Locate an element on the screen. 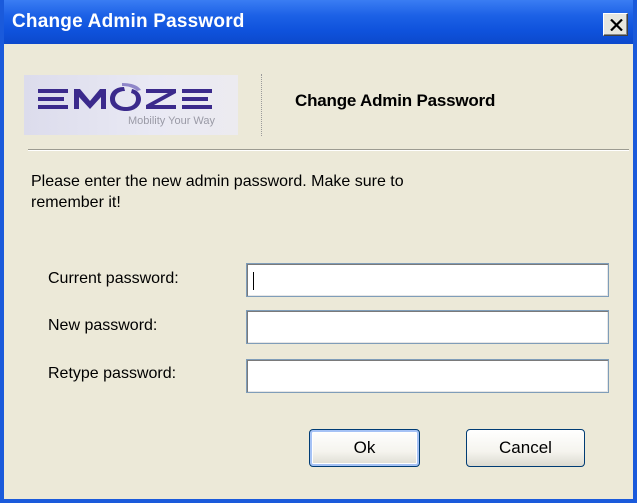 This screenshot has height=503, width=637. ok-button: Ok is located at coordinates (364, 448).